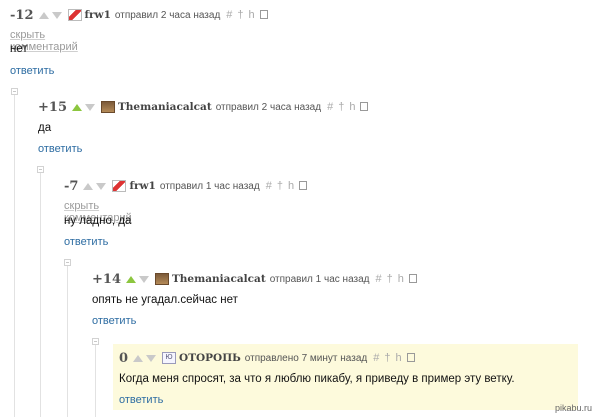  I want to click on avatar: Ю, so click(169, 358).